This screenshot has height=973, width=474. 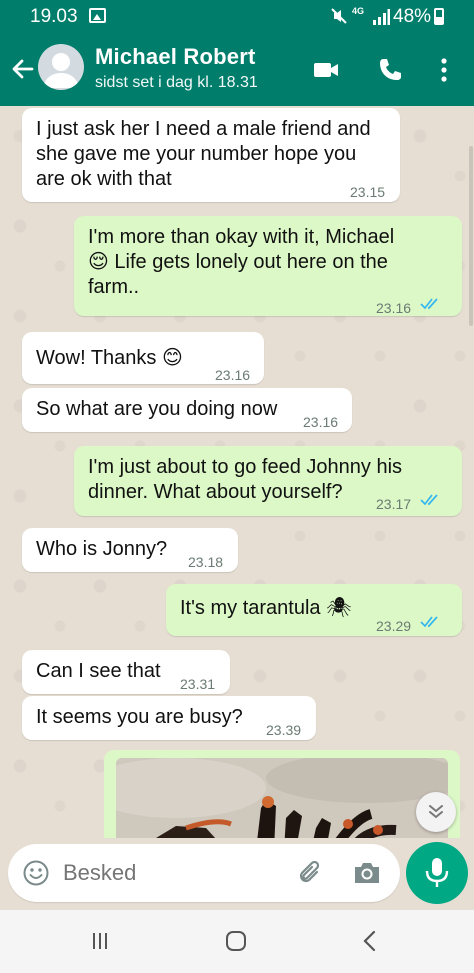 I want to click on more-options-icon, so click(x=444, y=70).